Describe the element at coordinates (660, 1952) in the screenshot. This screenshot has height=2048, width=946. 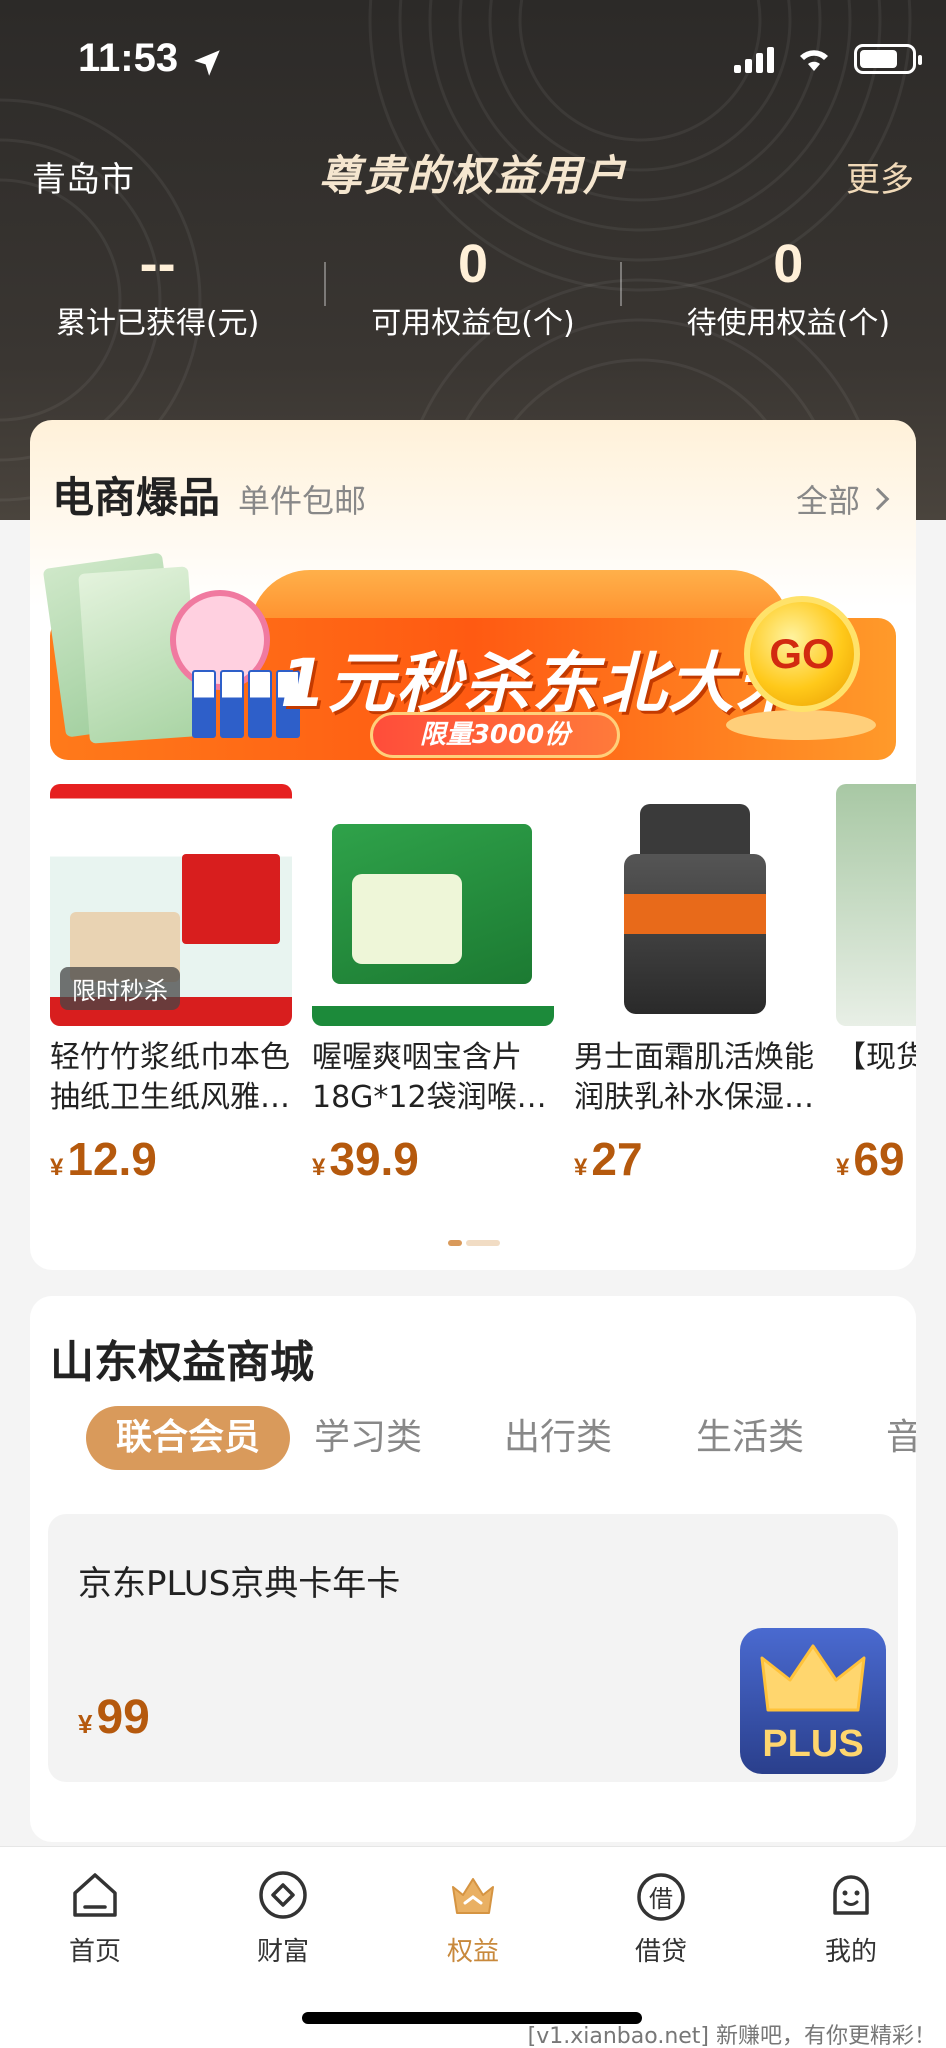
I see `nav-label: 借贷` at that location.